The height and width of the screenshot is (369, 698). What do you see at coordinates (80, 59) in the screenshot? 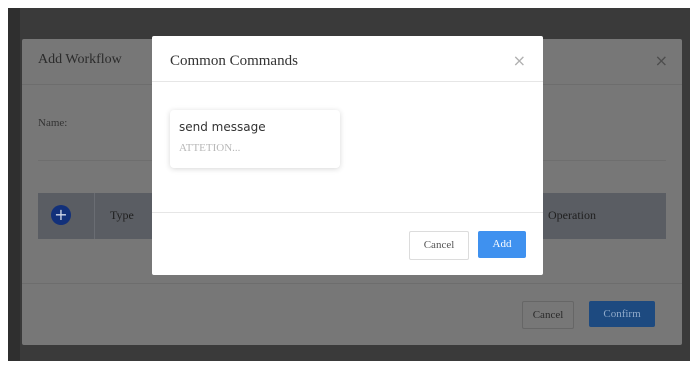
I see `dialog-title: Add Workflow` at bounding box center [80, 59].